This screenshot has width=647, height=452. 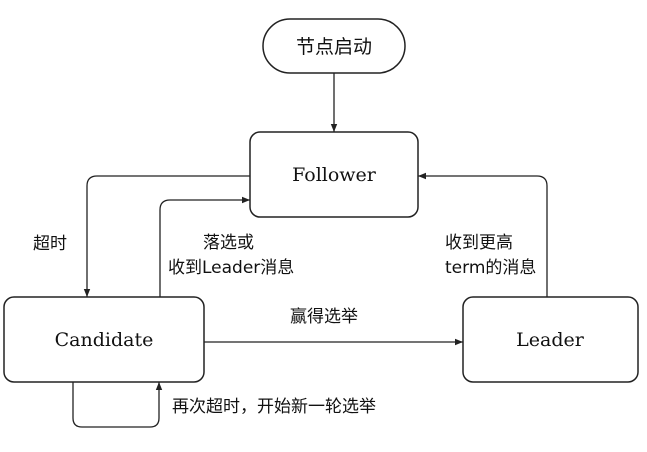 I want to click on node-follower-label: Follower, so click(x=334, y=175).